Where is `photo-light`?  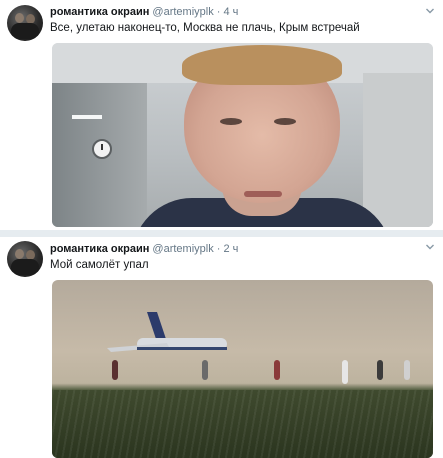 photo-light is located at coordinates (87, 117).